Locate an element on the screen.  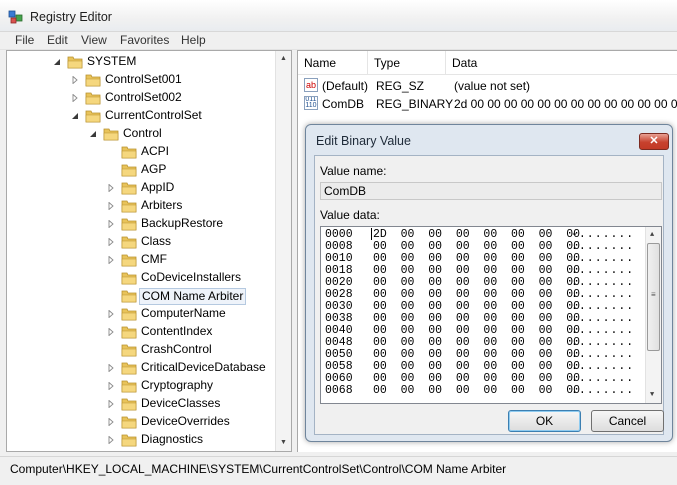
value-data: (value not set) is located at coordinates (492, 86).